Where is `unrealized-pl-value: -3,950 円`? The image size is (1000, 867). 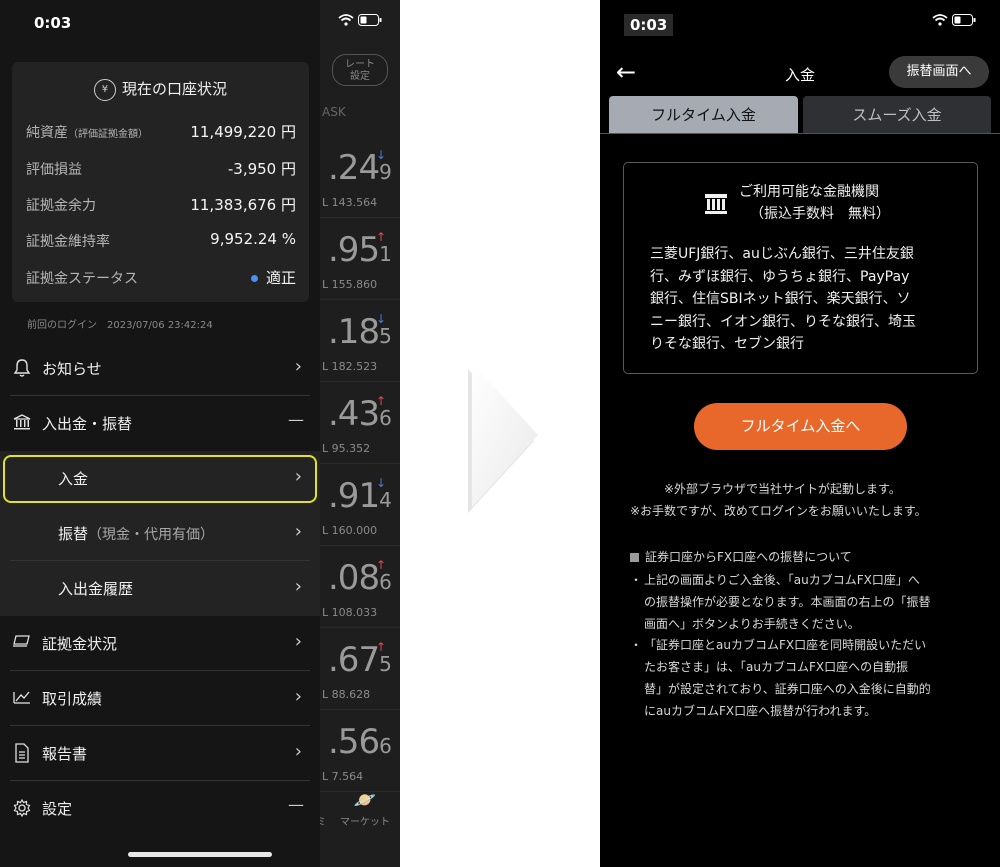
unrealized-pl-value: -3,950 円 is located at coordinates (261, 169).